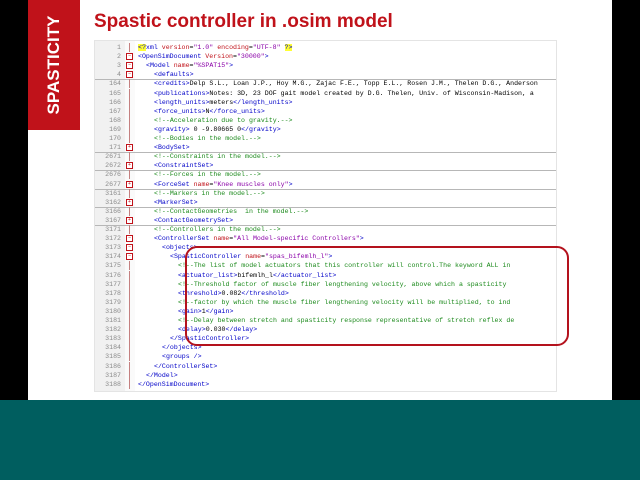 The width and height of the screenshot is (640, 480). What do you see at coordinates (115, 138) in the screenshot?
I see `line-number: 170` at bounding box center [115, 138].